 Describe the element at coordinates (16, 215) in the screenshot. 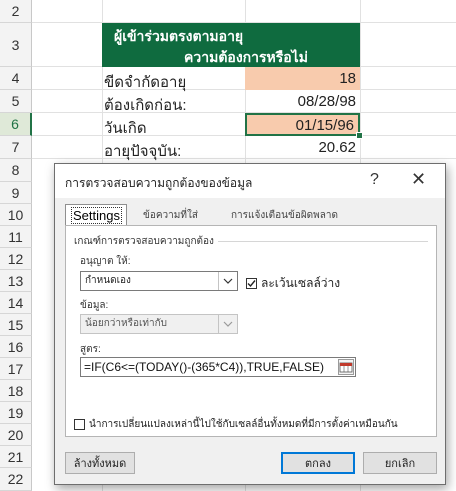

I see `row-header: 10` at that location.